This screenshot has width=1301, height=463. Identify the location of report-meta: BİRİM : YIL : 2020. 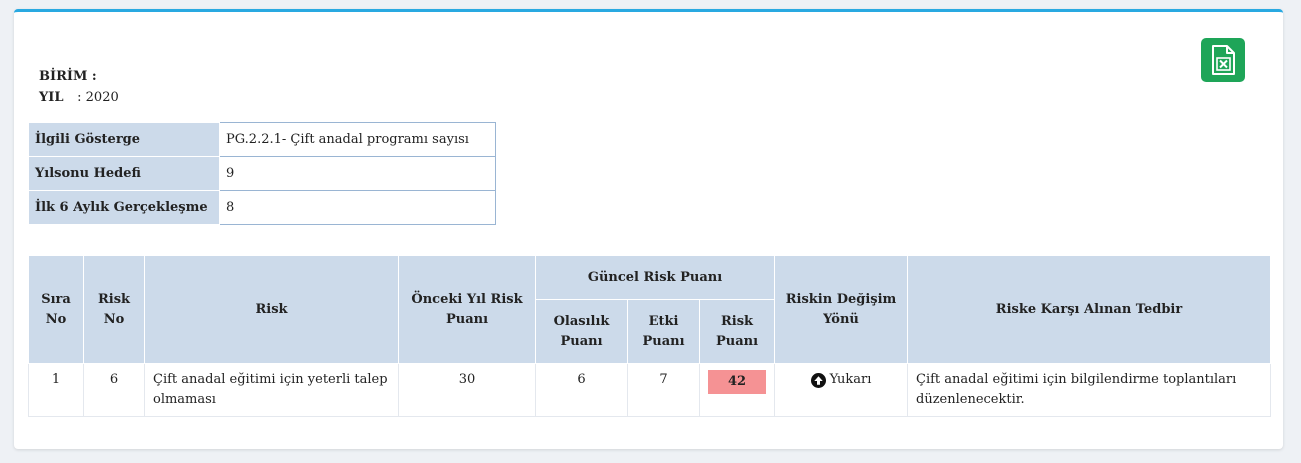
(79, 87).